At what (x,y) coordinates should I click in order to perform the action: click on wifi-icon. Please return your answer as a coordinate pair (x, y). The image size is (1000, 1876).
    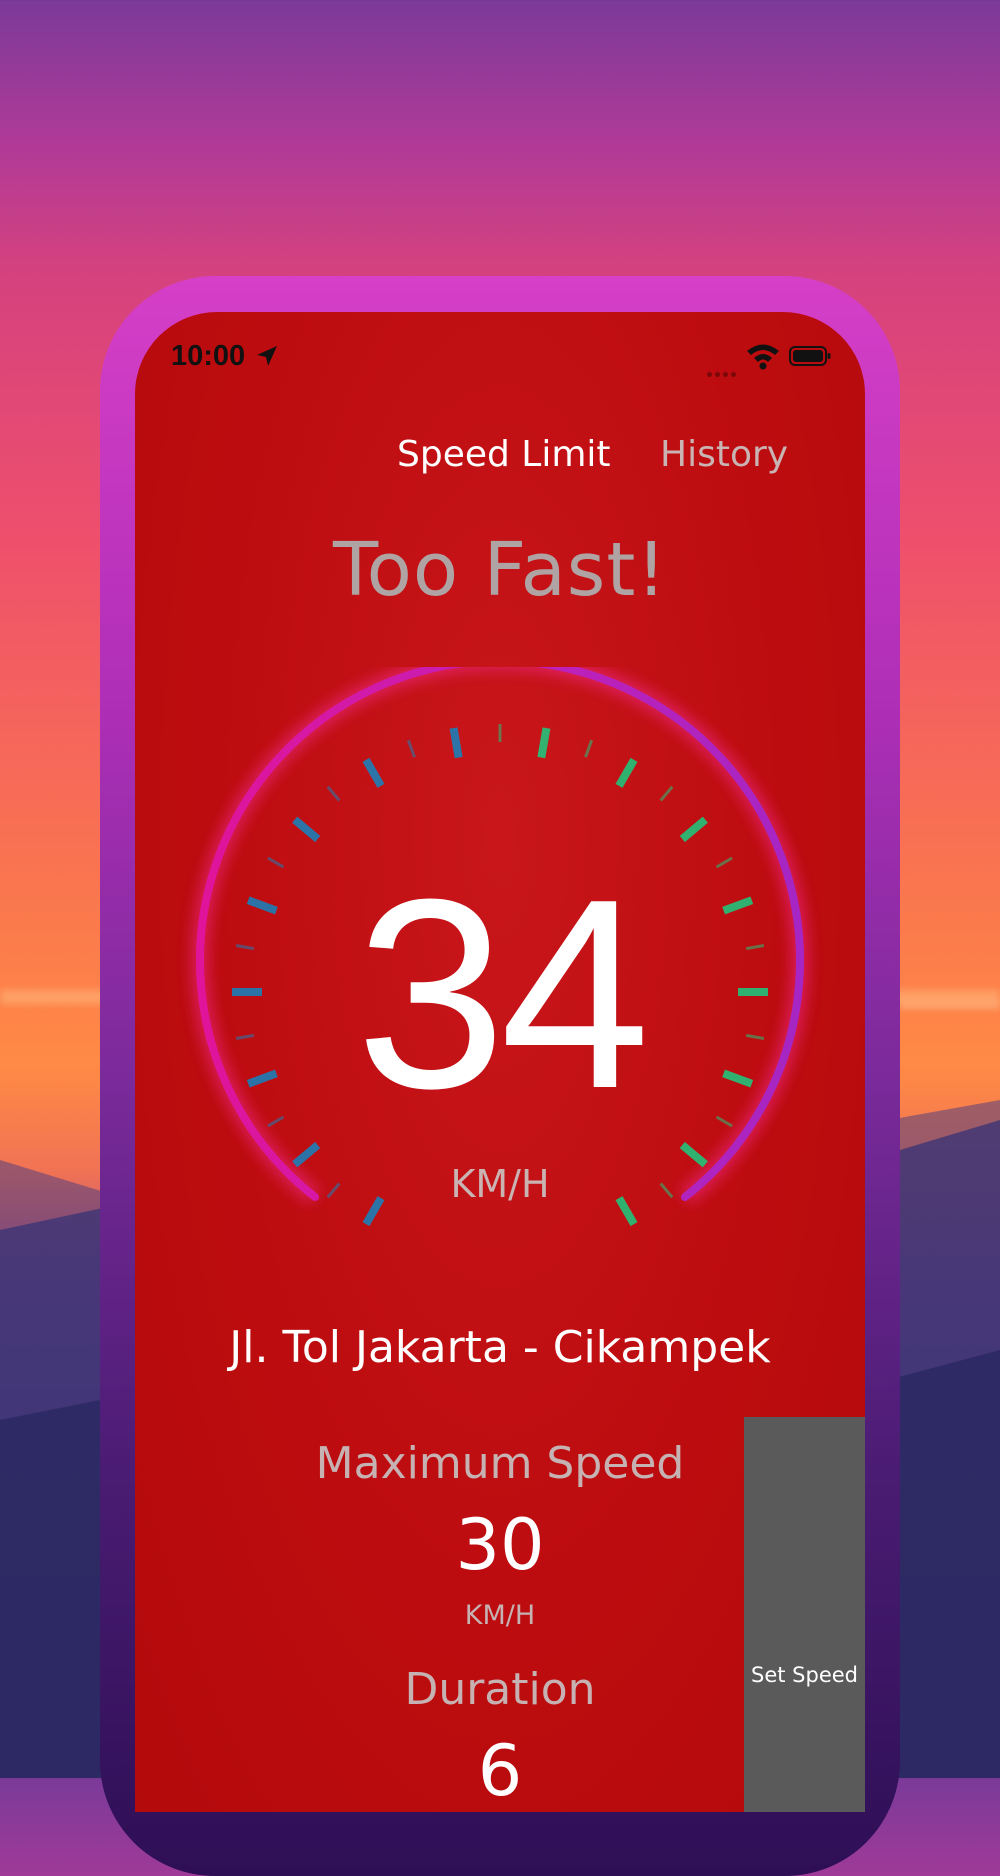
    Looking at the image, I should click on (763, 357).